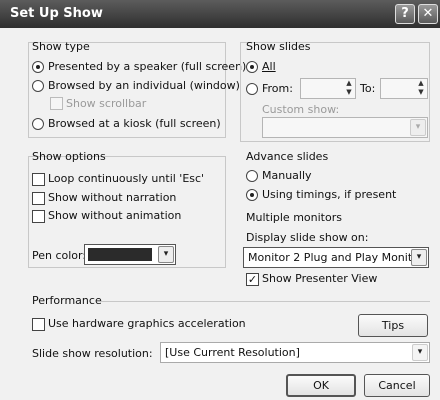 The height and width of the screenshot is (400, 440). What do you see at coordinates (38, 216) in the screenshot?
I see `no-animation-checkbox` at bounding box center [38, 216].